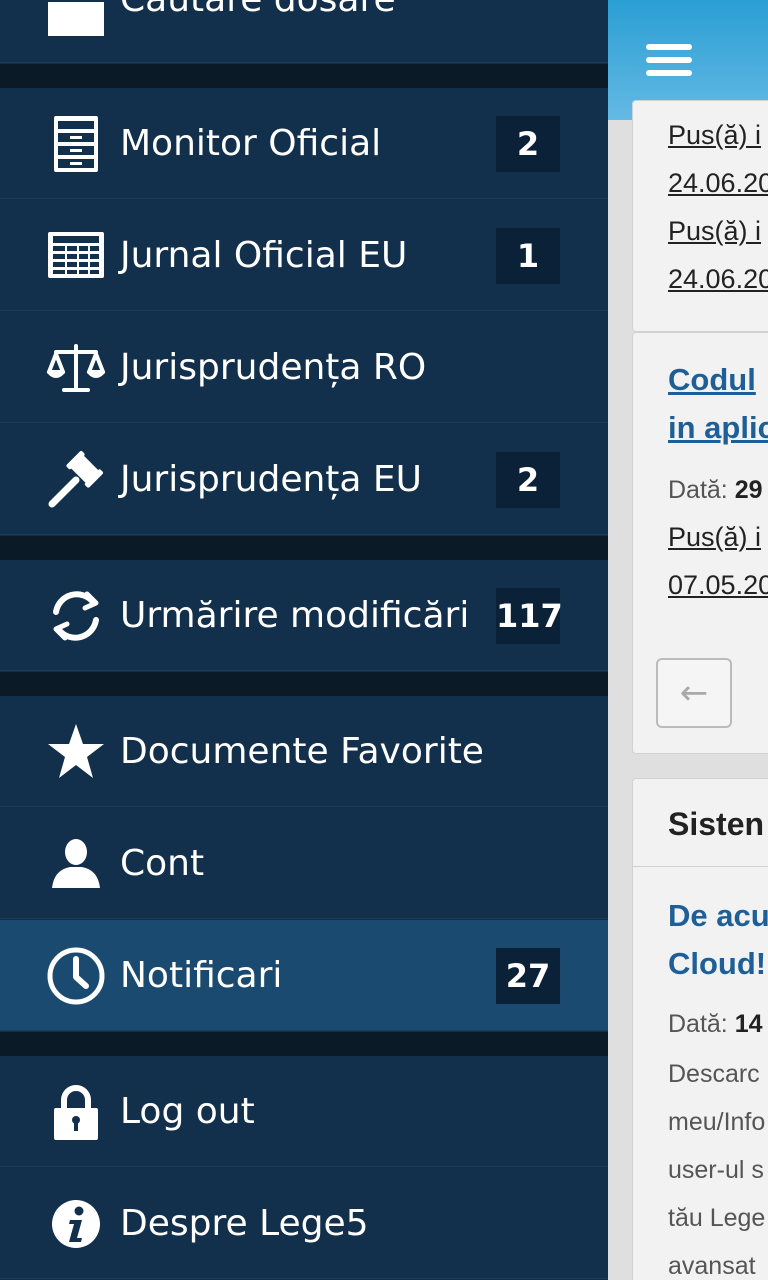 Image resolution: width=768 pixels, height=1280 pixels. What do you see at coordinates (76, 29) in the screenshot?
I see `folder-icon` at bounding box center [76, 29].